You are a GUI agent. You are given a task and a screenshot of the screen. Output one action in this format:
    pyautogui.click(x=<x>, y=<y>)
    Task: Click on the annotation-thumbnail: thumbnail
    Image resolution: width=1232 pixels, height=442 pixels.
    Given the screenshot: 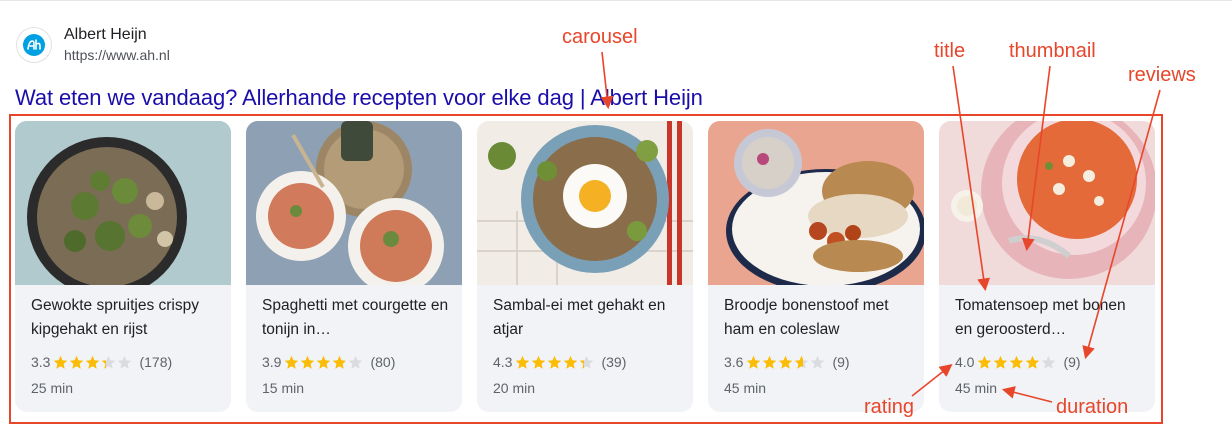 What is the action you would take?
    pyautogui.click(x=1052, y=51)
    